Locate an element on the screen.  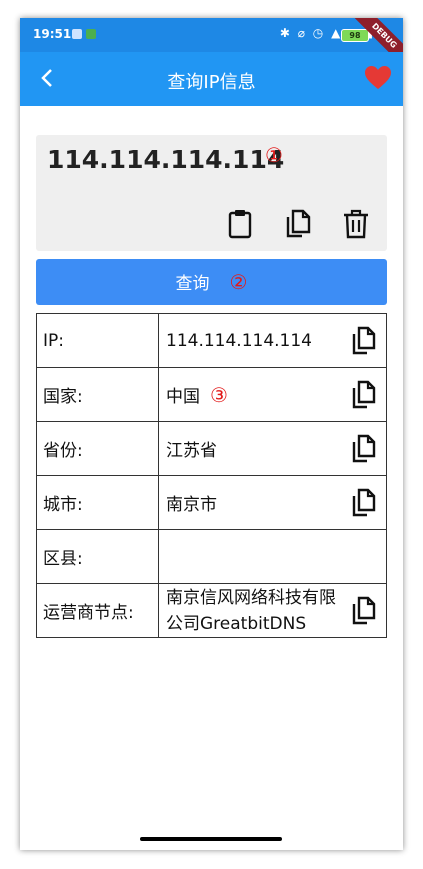
table-row: 国家: 中国 ③ is located at coordinates (211, 394).